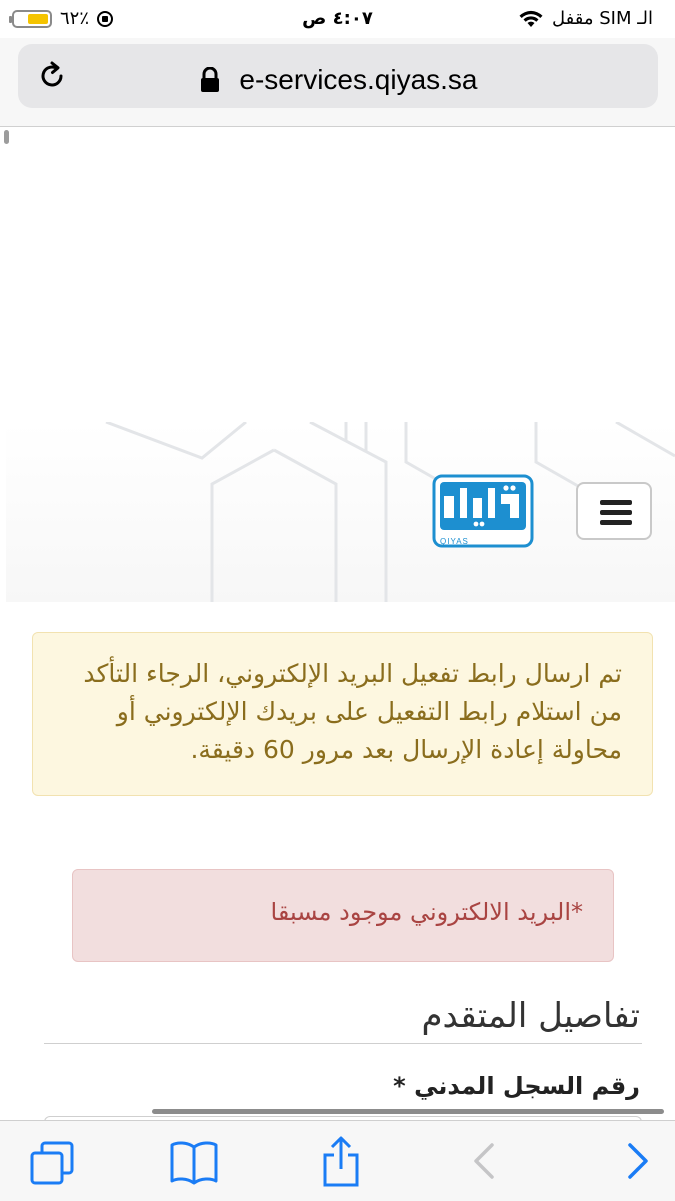 The width and height of the screenshot is (675, 1201). Describe the element at coordinates (105, 18) in the screenshot. I see `rotation-lock-icon` at that location.